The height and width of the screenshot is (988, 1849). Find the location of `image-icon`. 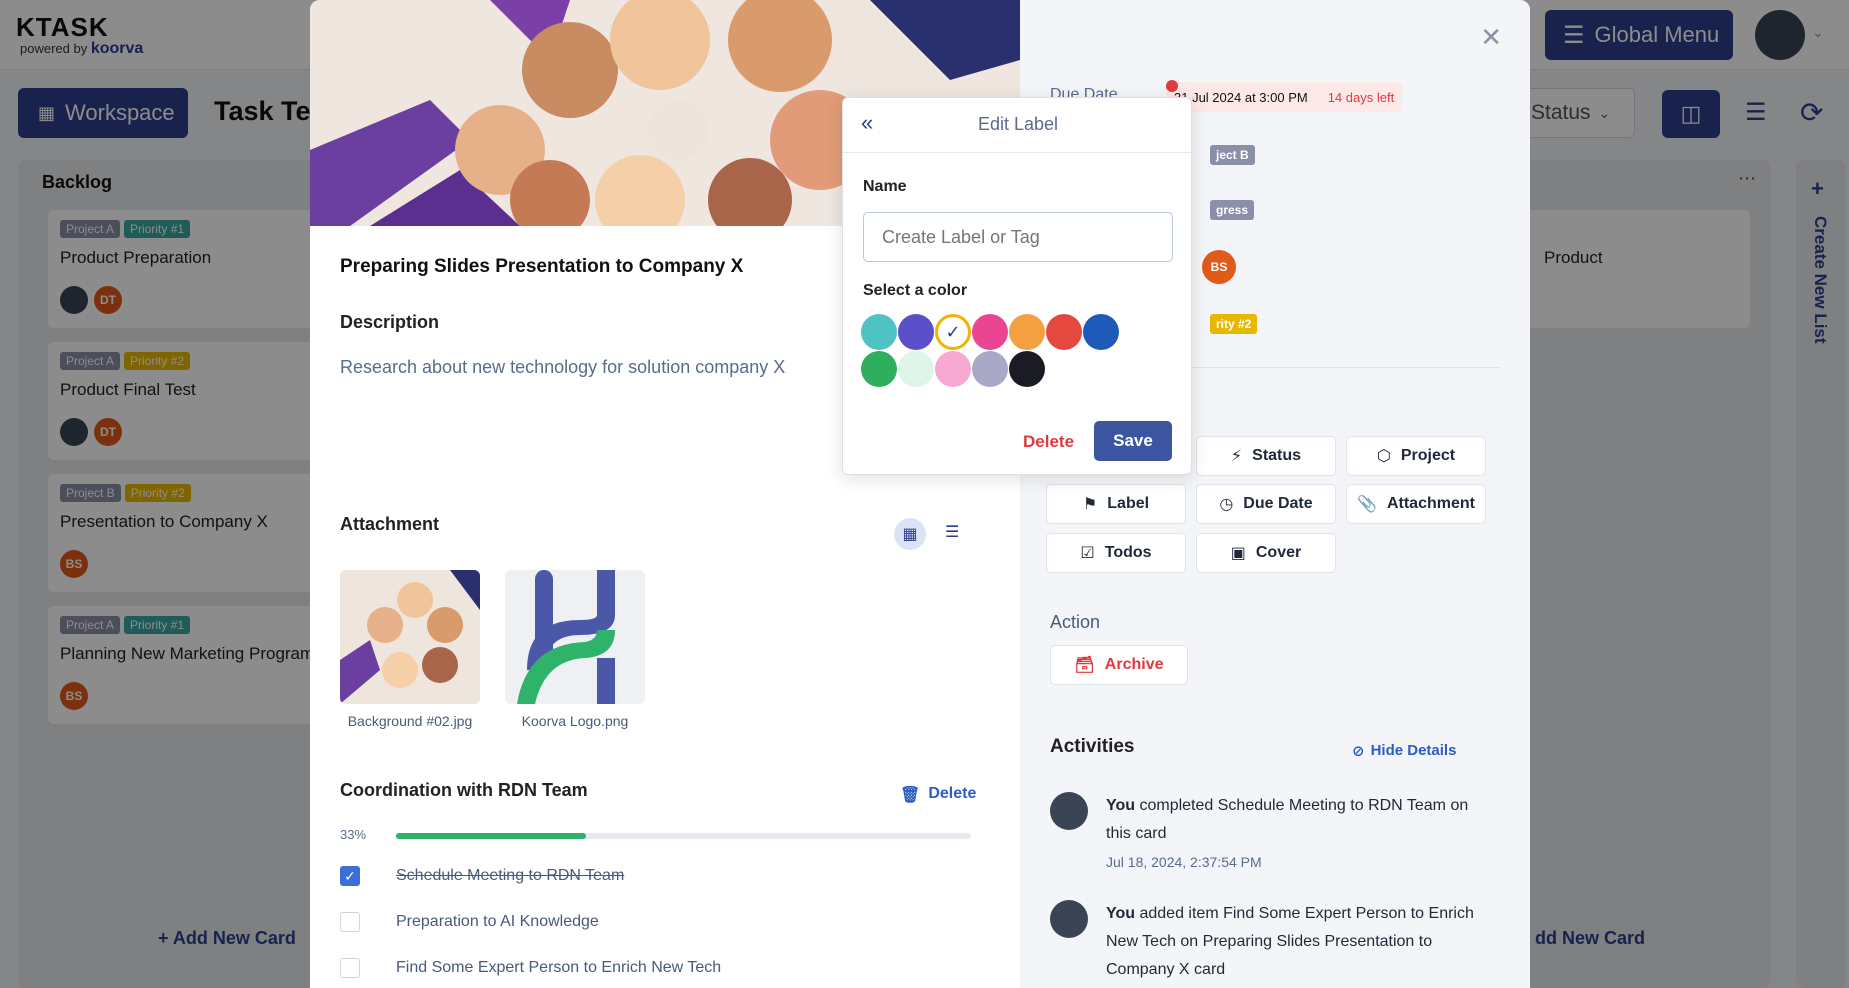

image-icon is located at coordinates (410, 637).